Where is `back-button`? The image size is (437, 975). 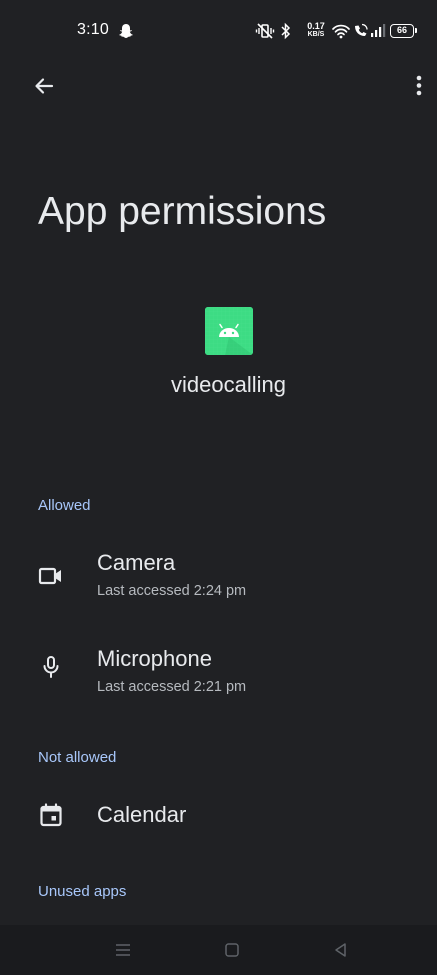
back-button is located at coordinates (44, 86).